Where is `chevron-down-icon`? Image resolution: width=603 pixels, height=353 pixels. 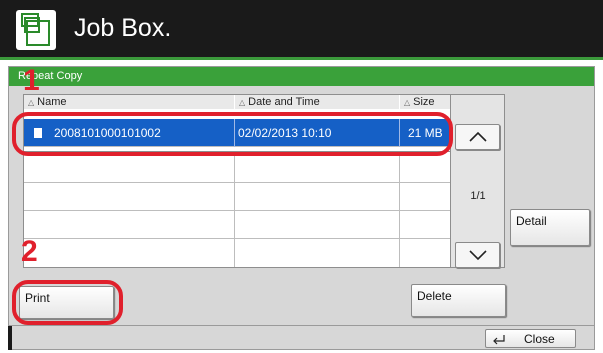 chevron-down-icon is located at coordinates (478, 255).